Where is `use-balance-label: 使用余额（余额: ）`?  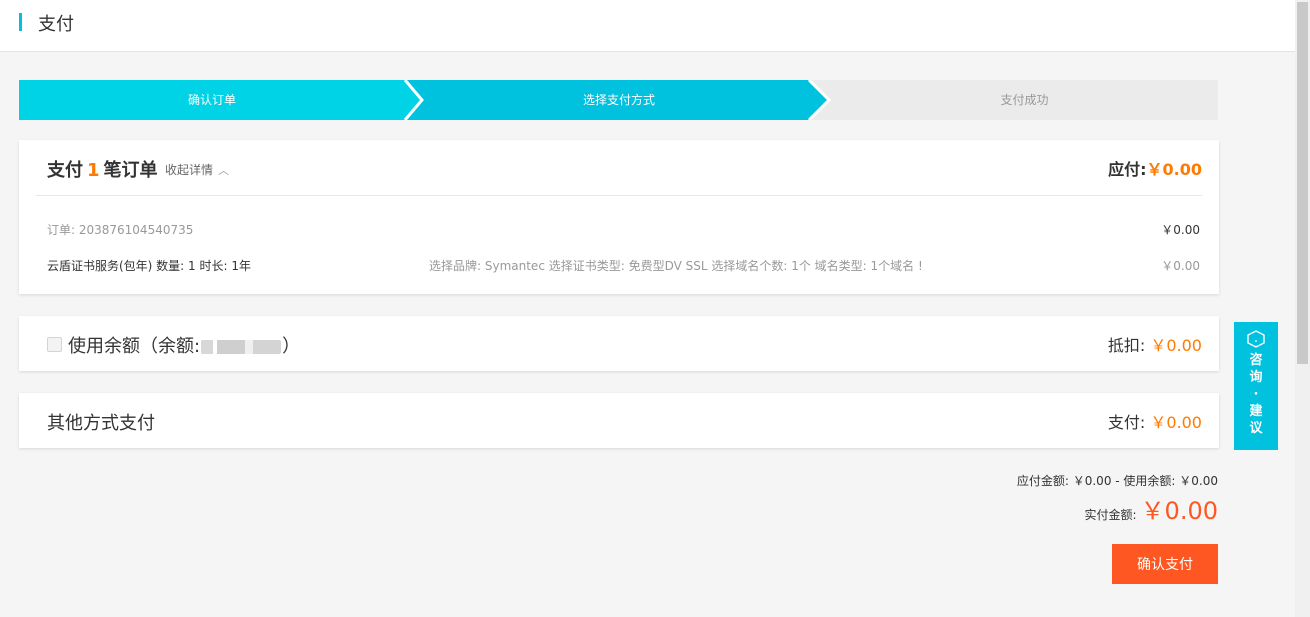
use-balance-label: 使用余额（余额: ） is located at coordinates (184, 345).